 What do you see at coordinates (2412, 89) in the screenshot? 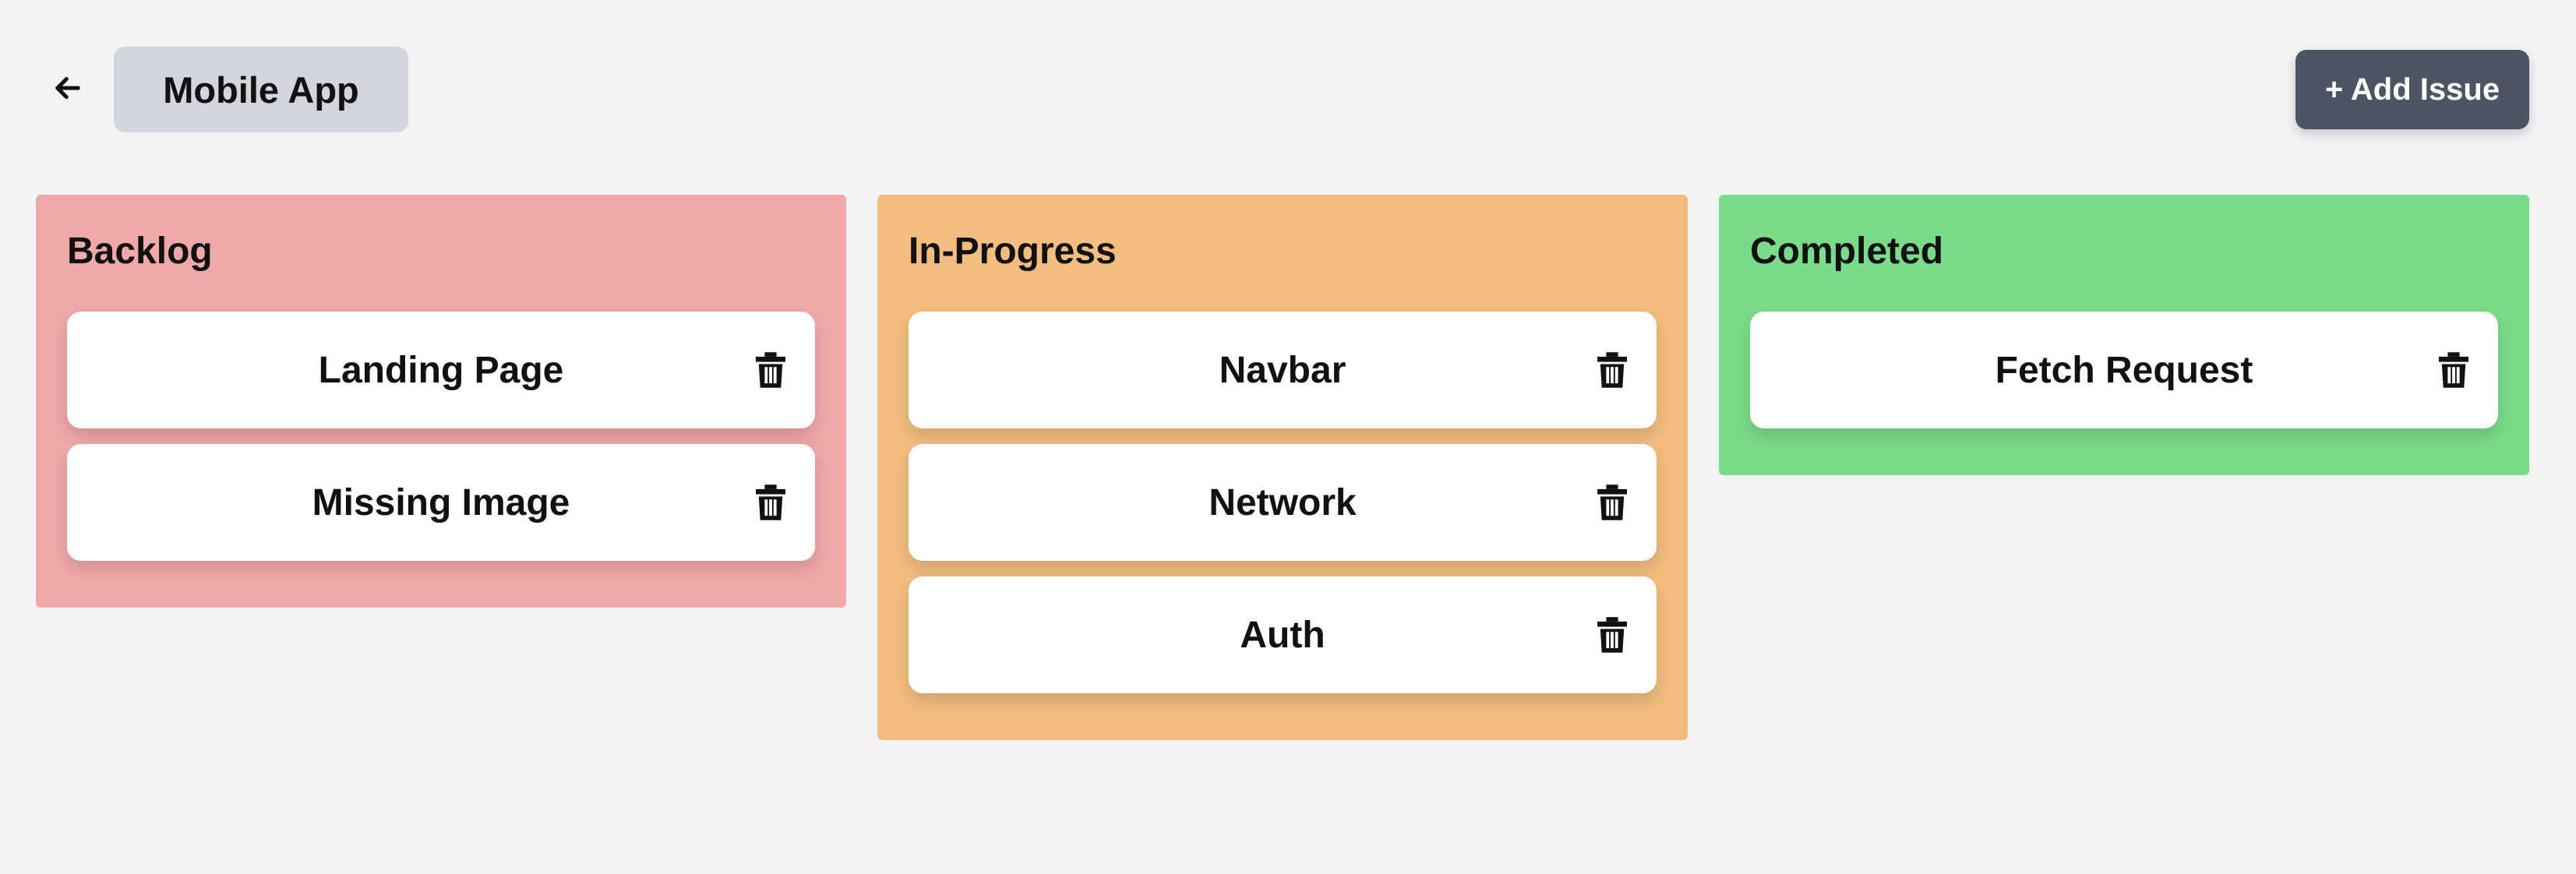
I see `add-issue-button: + Add Issue` at bounding box center [2412, 89].